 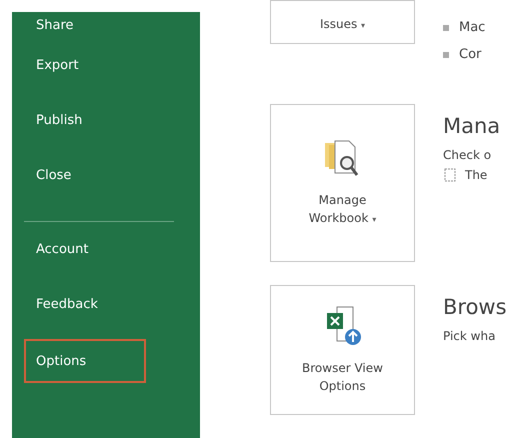 What do you see at coordinates (106, 25) in the screenshot?
I see `sidebar-item: Share` at bounding box center [106, 25].